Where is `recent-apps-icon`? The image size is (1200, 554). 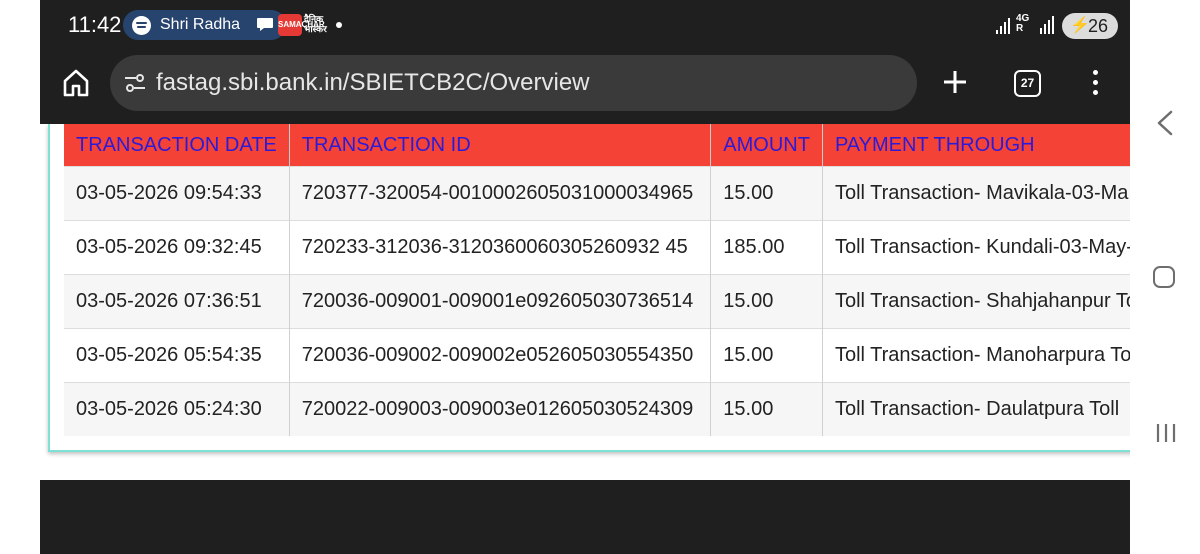
recent-apps-icon is located at coordinates (1166, 433).